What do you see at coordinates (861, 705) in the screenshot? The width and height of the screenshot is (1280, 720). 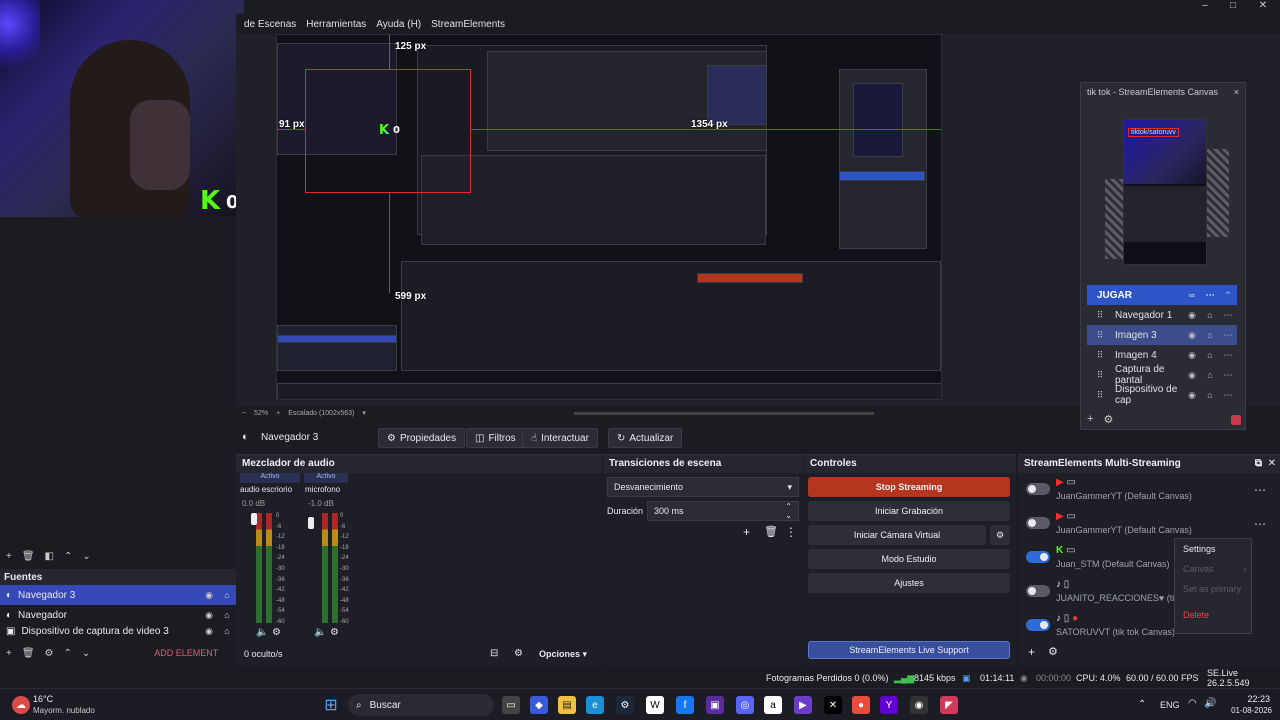 I see `app-red-icon: ●` at bounding box center [861, 705].